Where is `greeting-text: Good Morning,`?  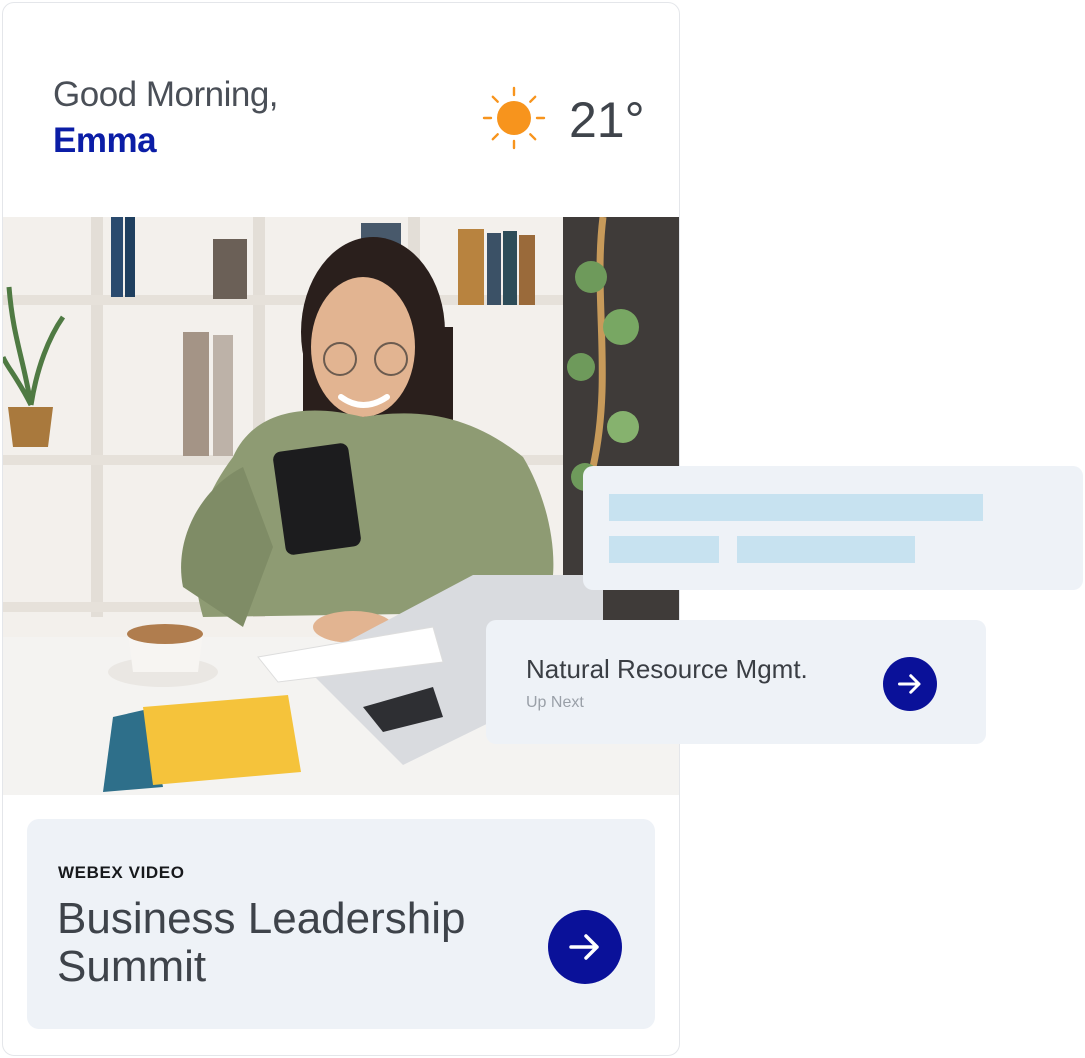 greeting-text: Good Morning, is located at coordinates (166, 94).